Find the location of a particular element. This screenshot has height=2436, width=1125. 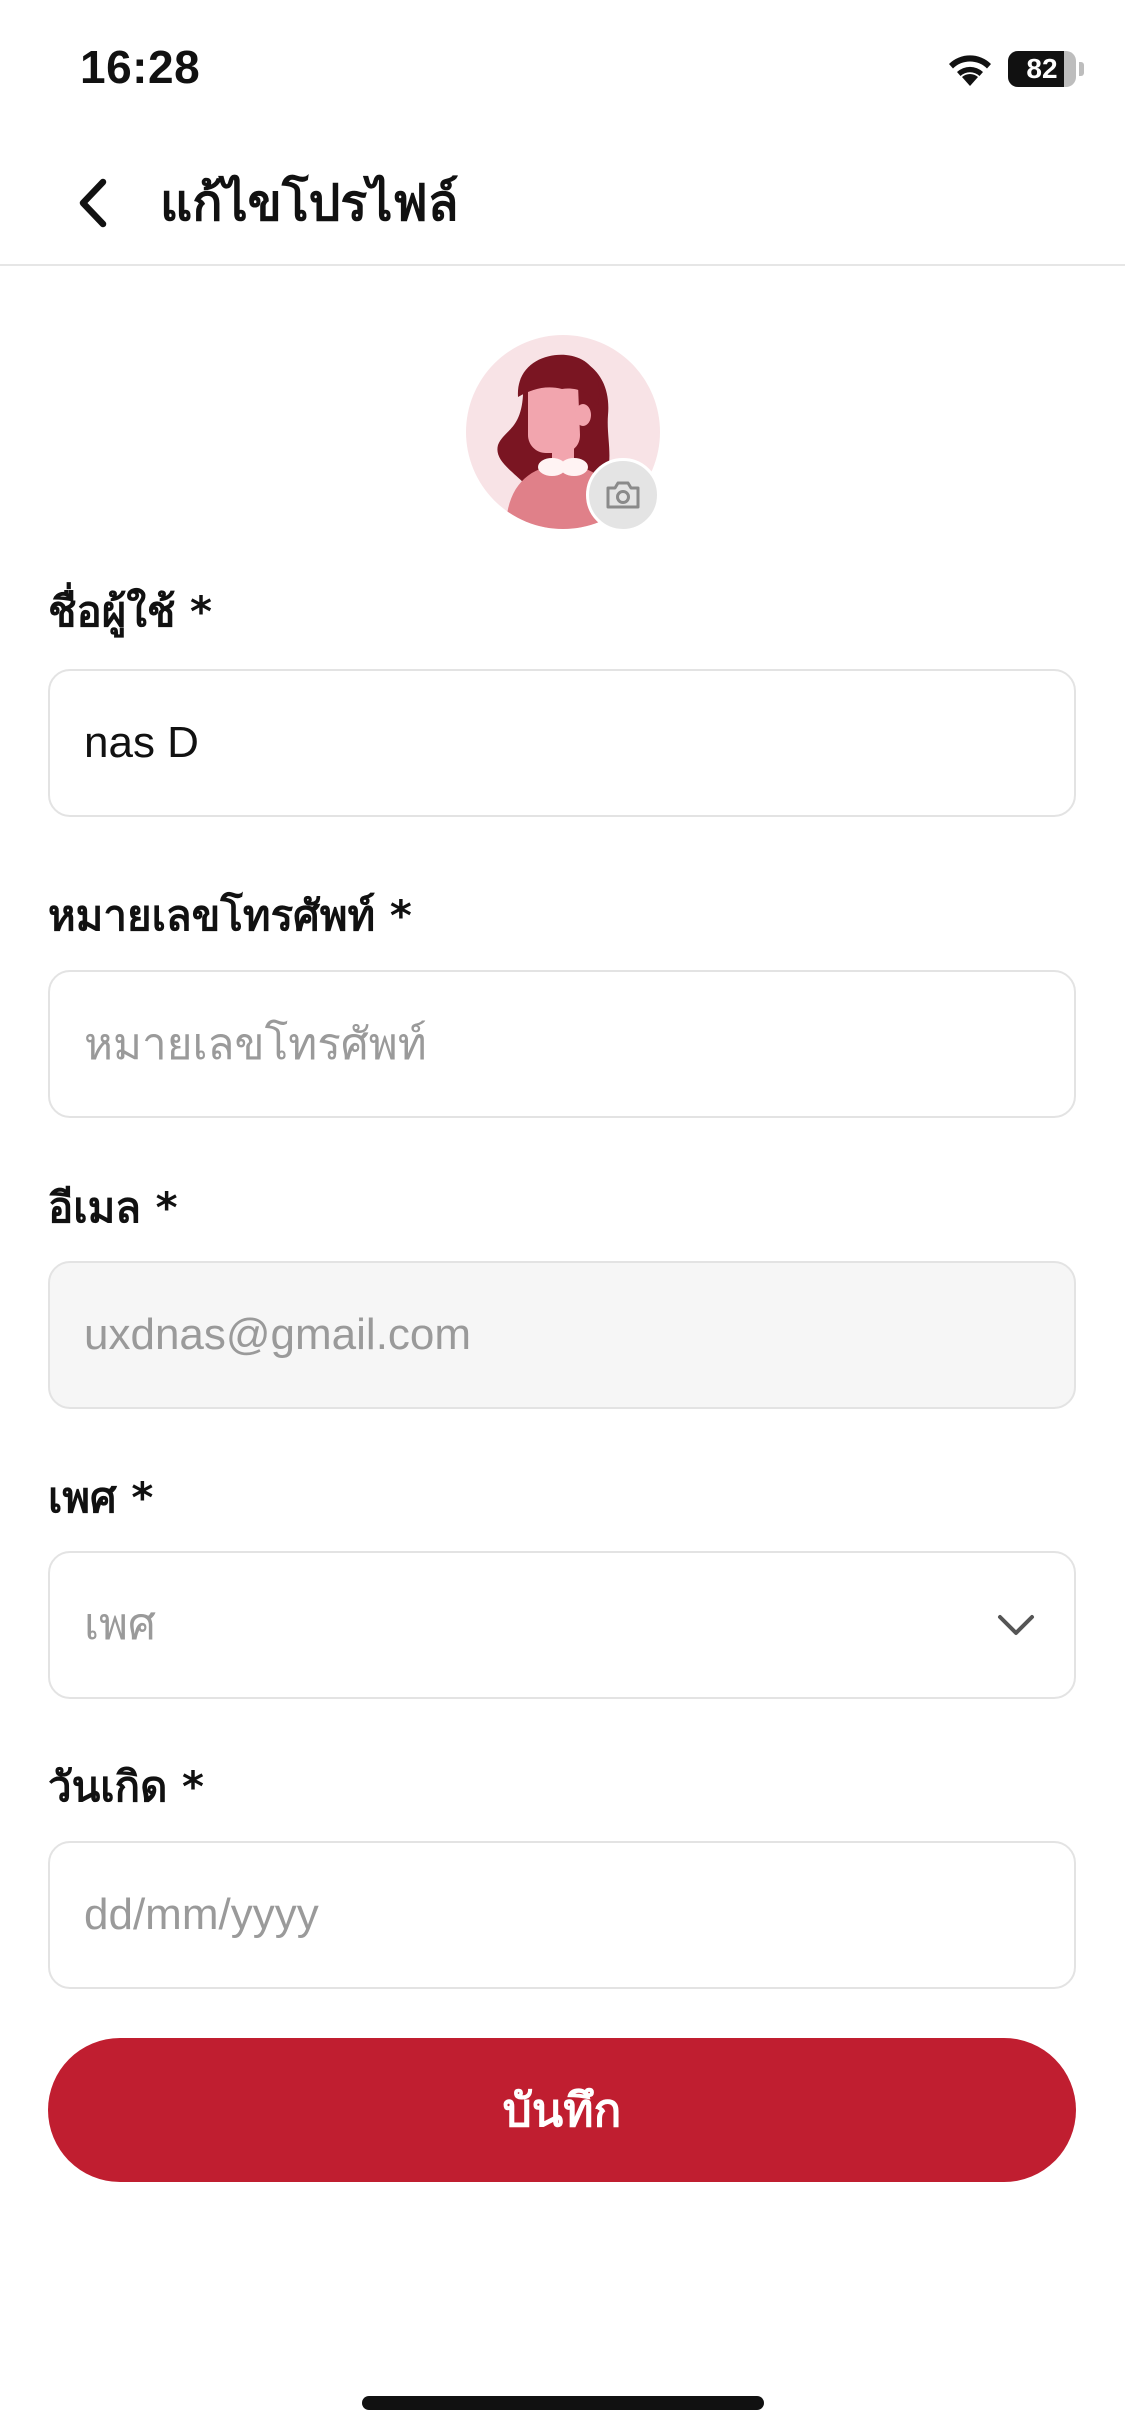

camera-icon is located at coordinates (623, 495).